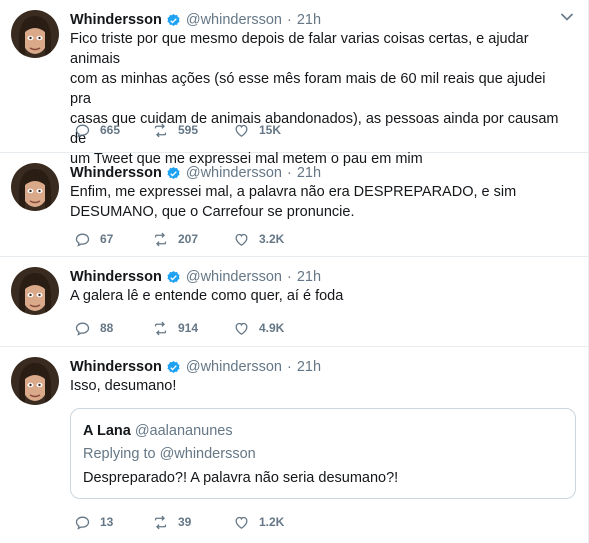 The height and width of the screenshot is (543, 589). I want to click on reply-button: 13, so click(93, 522).